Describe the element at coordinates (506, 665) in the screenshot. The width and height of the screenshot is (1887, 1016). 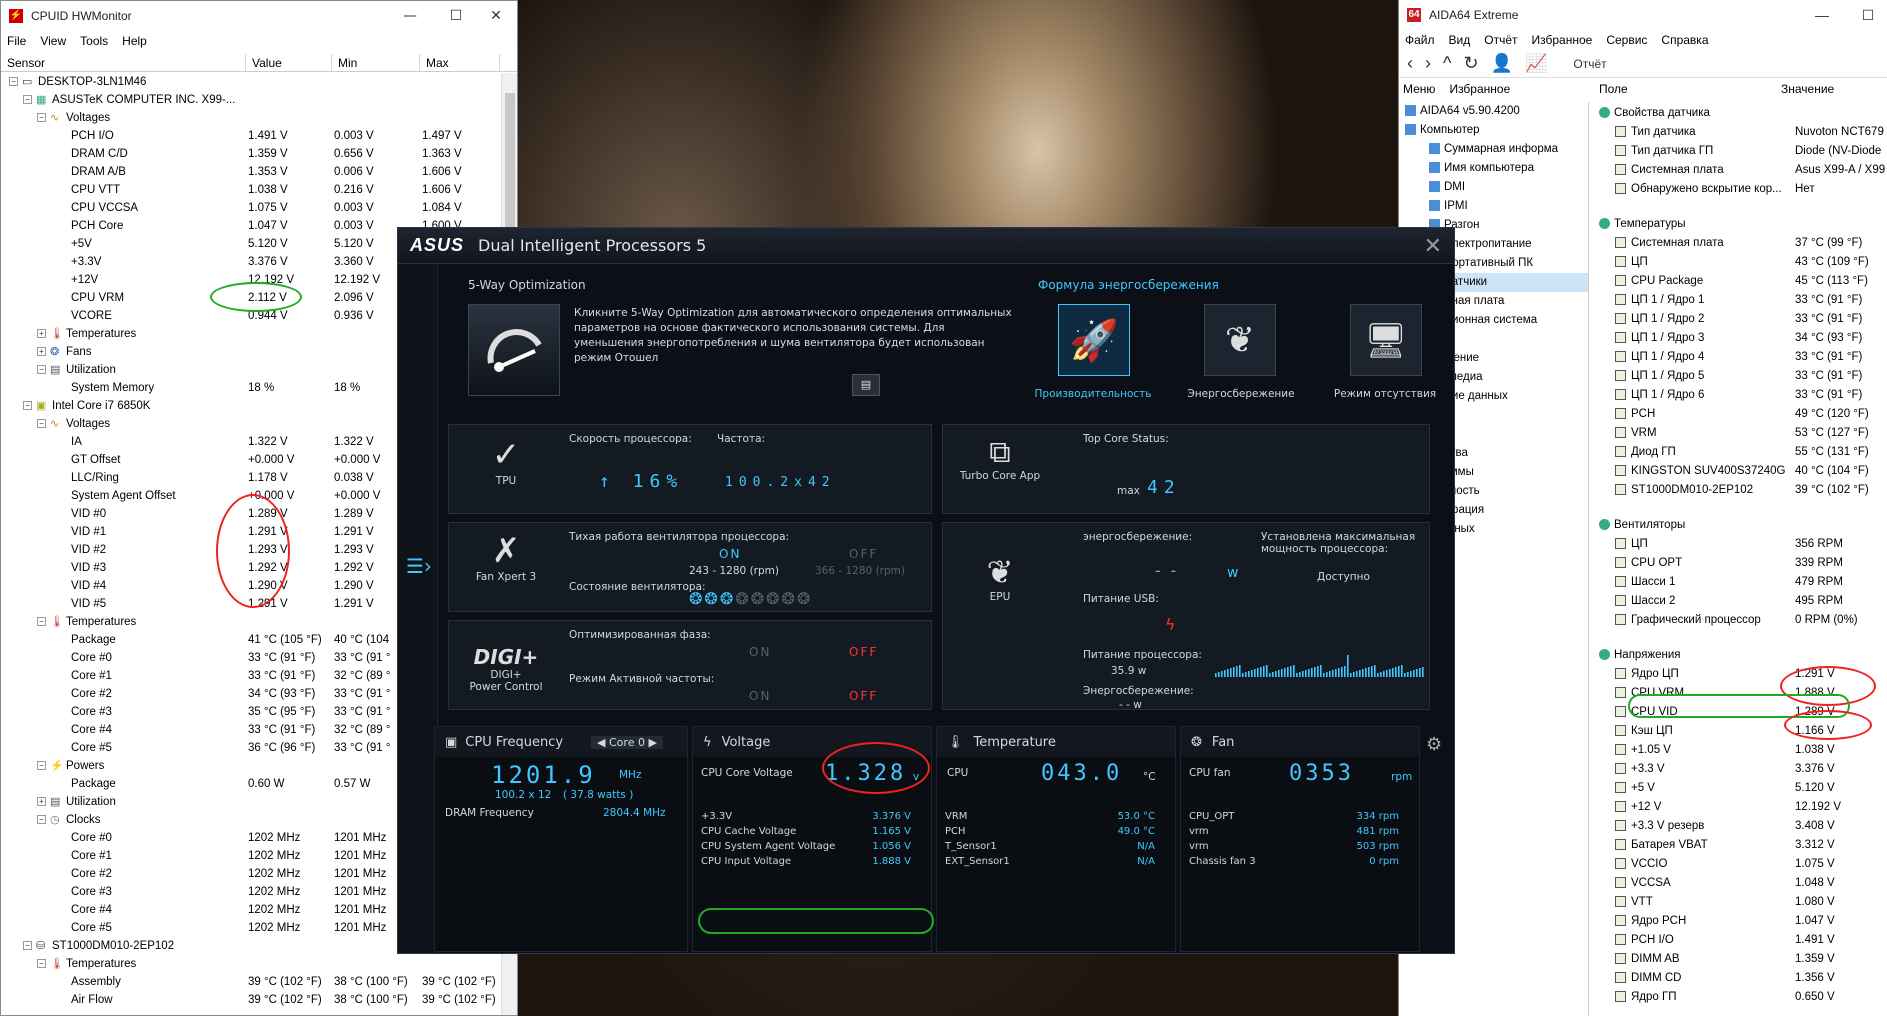
I see `digi-button: DIGI+ DIGI+ Power Control` at that location.